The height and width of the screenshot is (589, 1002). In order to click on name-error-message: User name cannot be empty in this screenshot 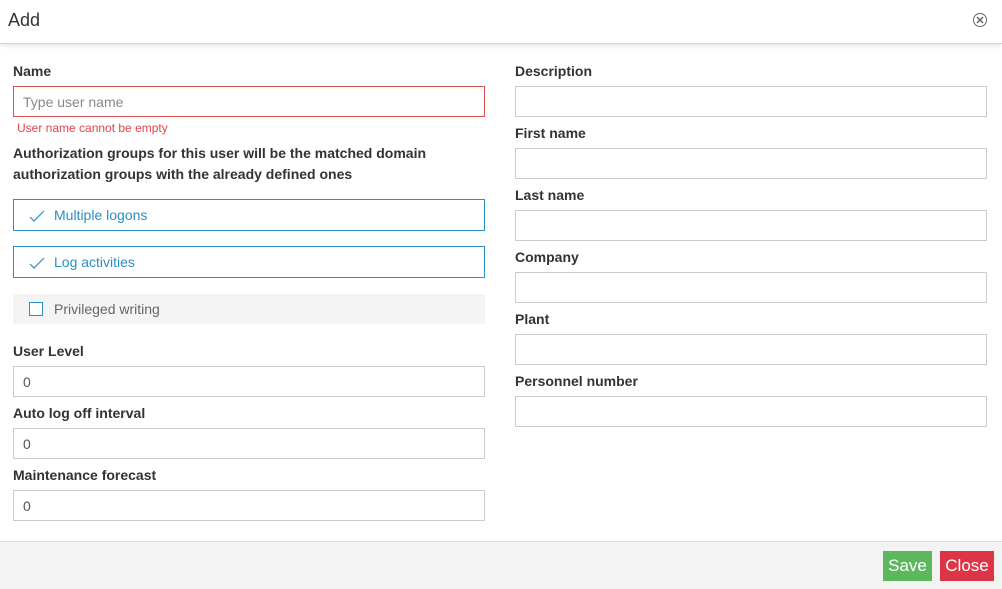, I will do `click(92, 128)`.